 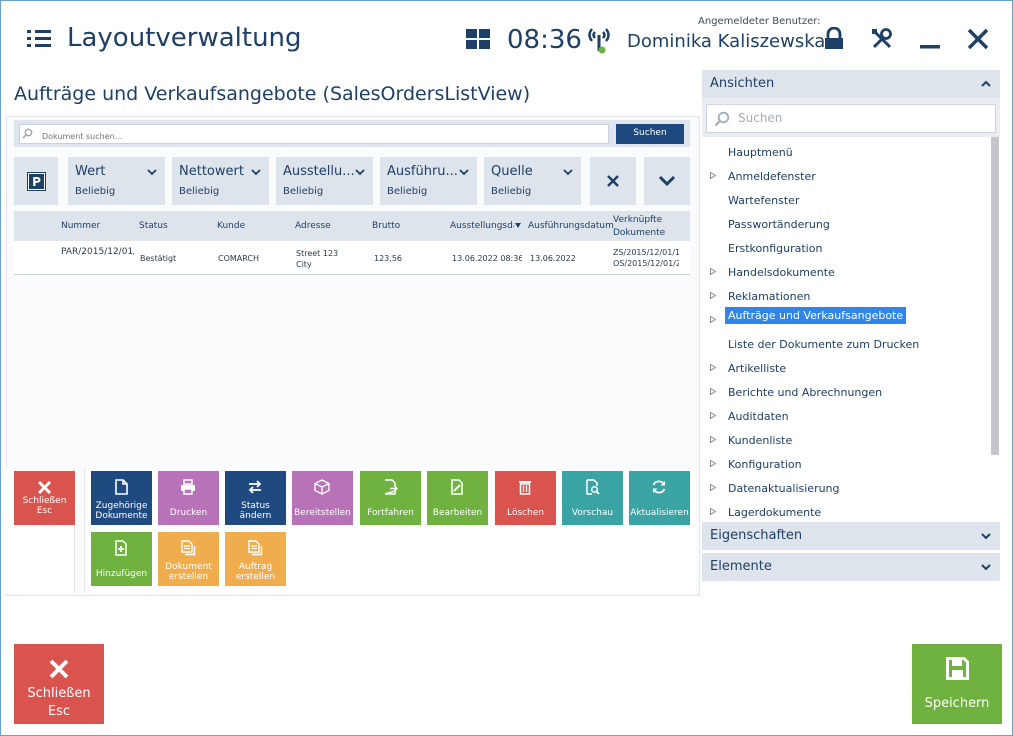 I want to click on tree-item: Hauptmenü, so click(x=760, y=152).